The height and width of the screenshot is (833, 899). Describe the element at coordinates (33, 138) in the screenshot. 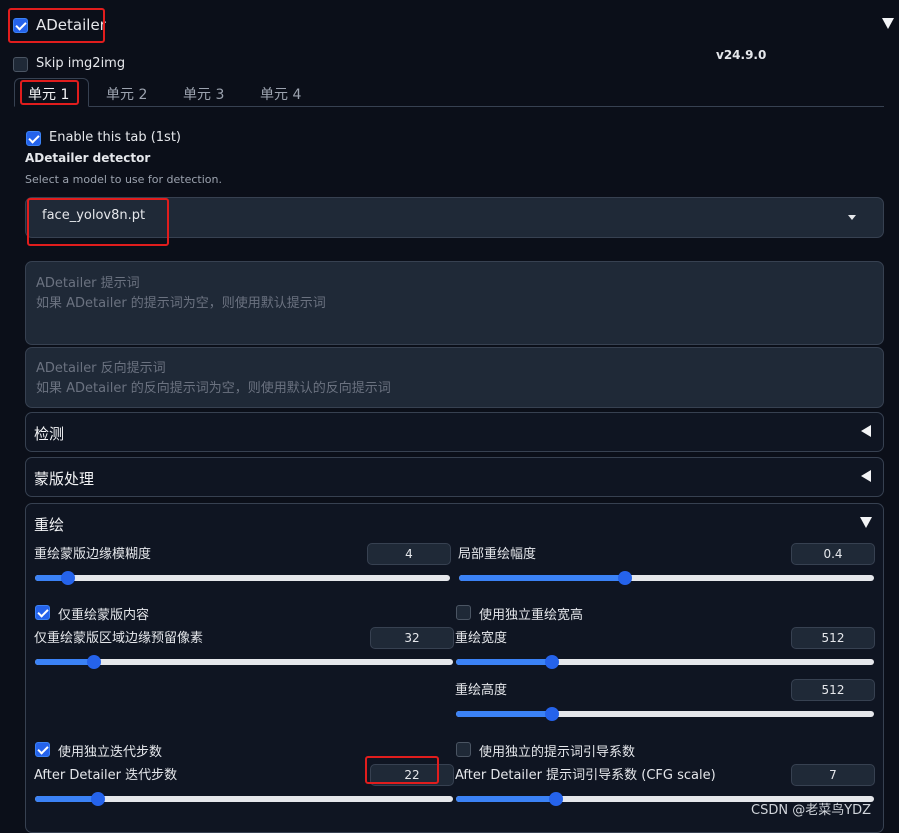

I see `enable-tab-checkbox` at that location.